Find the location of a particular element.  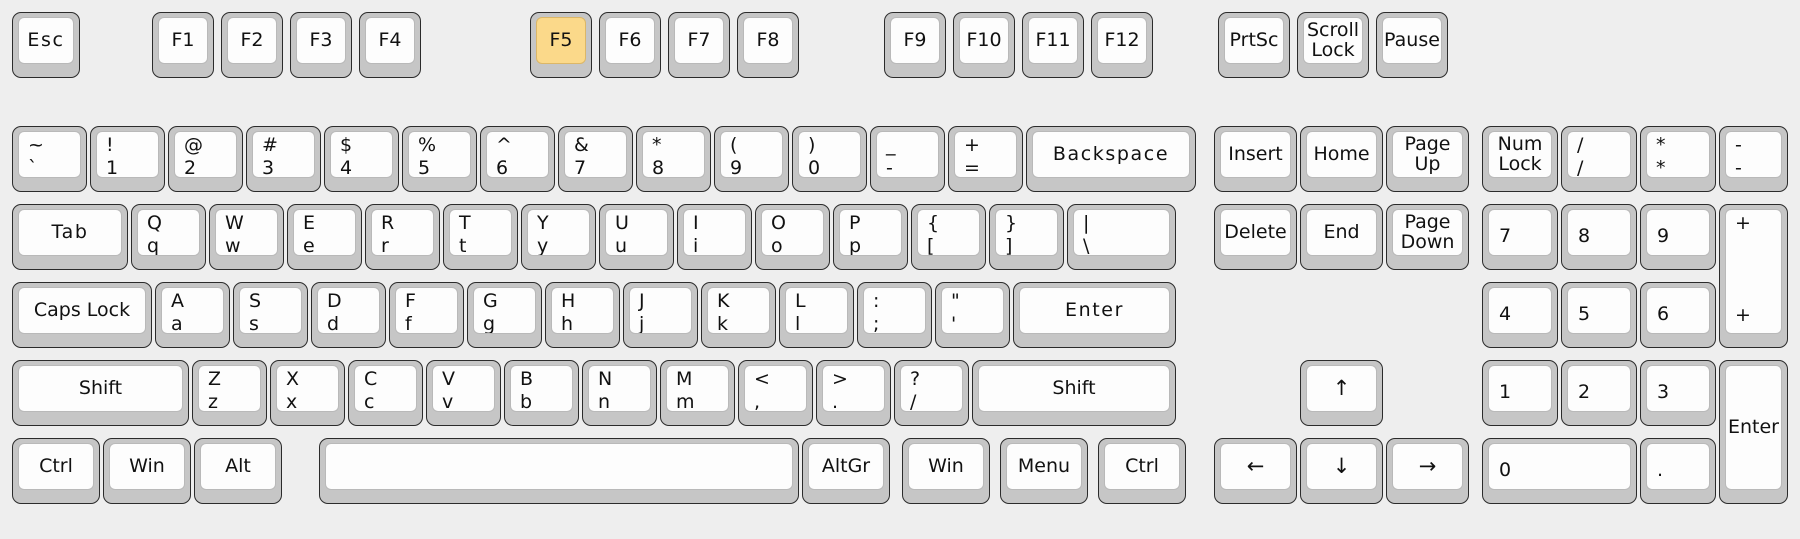

key-numpad-4: 4 is located at coordinates (1520, 315).